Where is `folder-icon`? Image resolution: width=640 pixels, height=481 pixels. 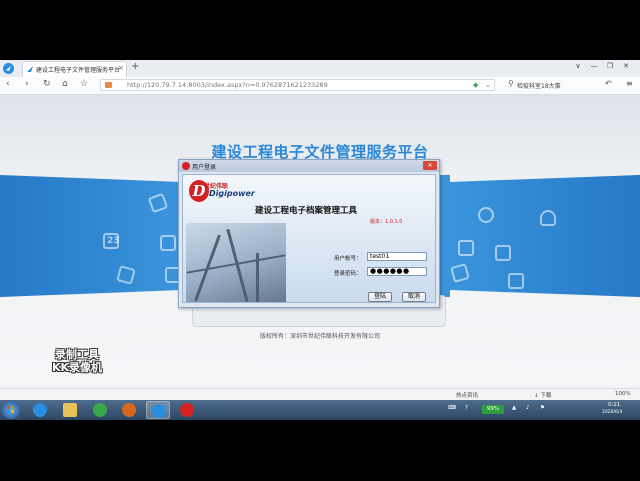
folder-icon is located at coordinates (70, 410).